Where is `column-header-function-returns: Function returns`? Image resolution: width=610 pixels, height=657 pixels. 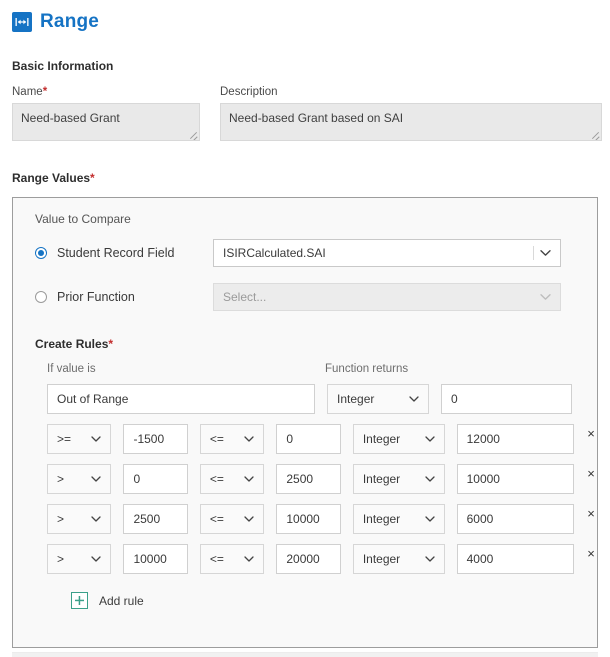 column-header-function-returns: Function returns is located at coordinates (367, 369).